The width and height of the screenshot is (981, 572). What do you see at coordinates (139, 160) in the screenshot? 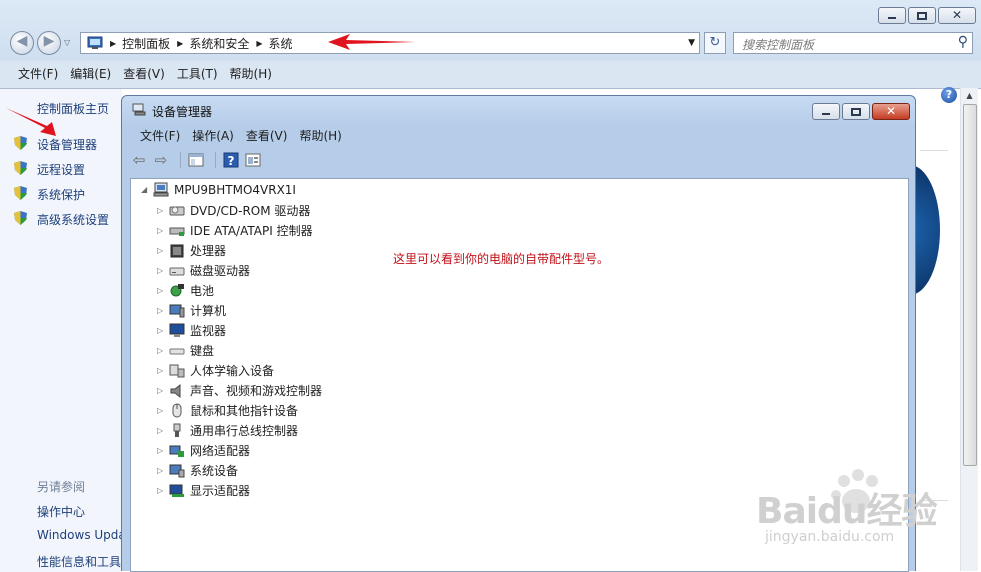
I see `back-icon: ⇦` at bounding box center [139, 160].